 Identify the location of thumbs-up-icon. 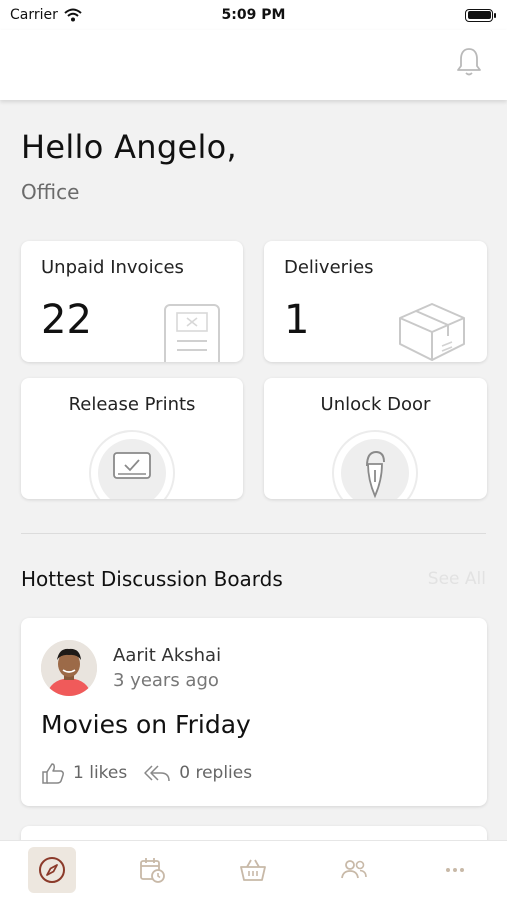
(53, 773).